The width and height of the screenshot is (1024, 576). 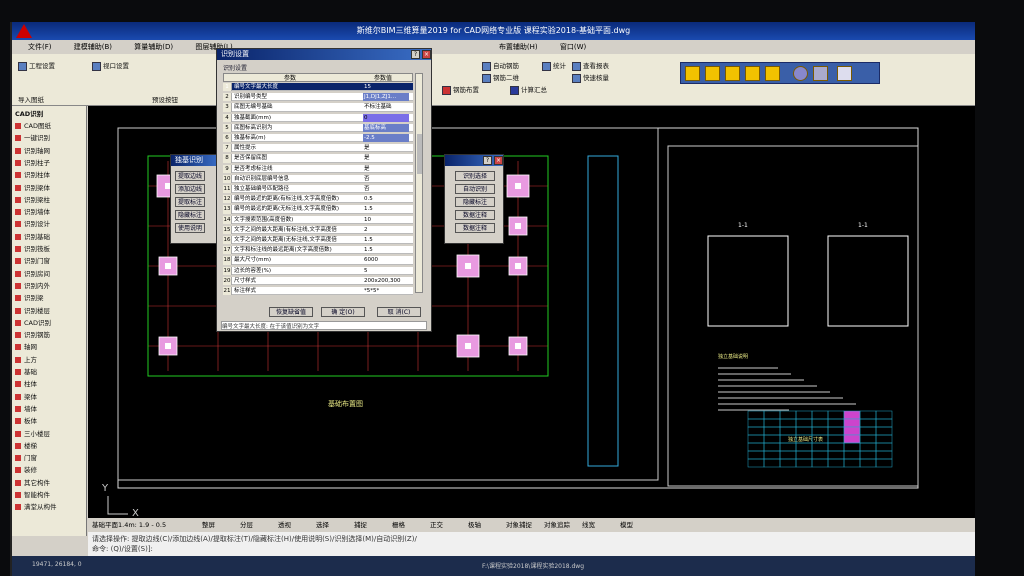 What do you see at coordinates (318, 270) in the screenshot?
I see `param-row: 19 边长的容差(%) 5` at bounding box center [318, 270].